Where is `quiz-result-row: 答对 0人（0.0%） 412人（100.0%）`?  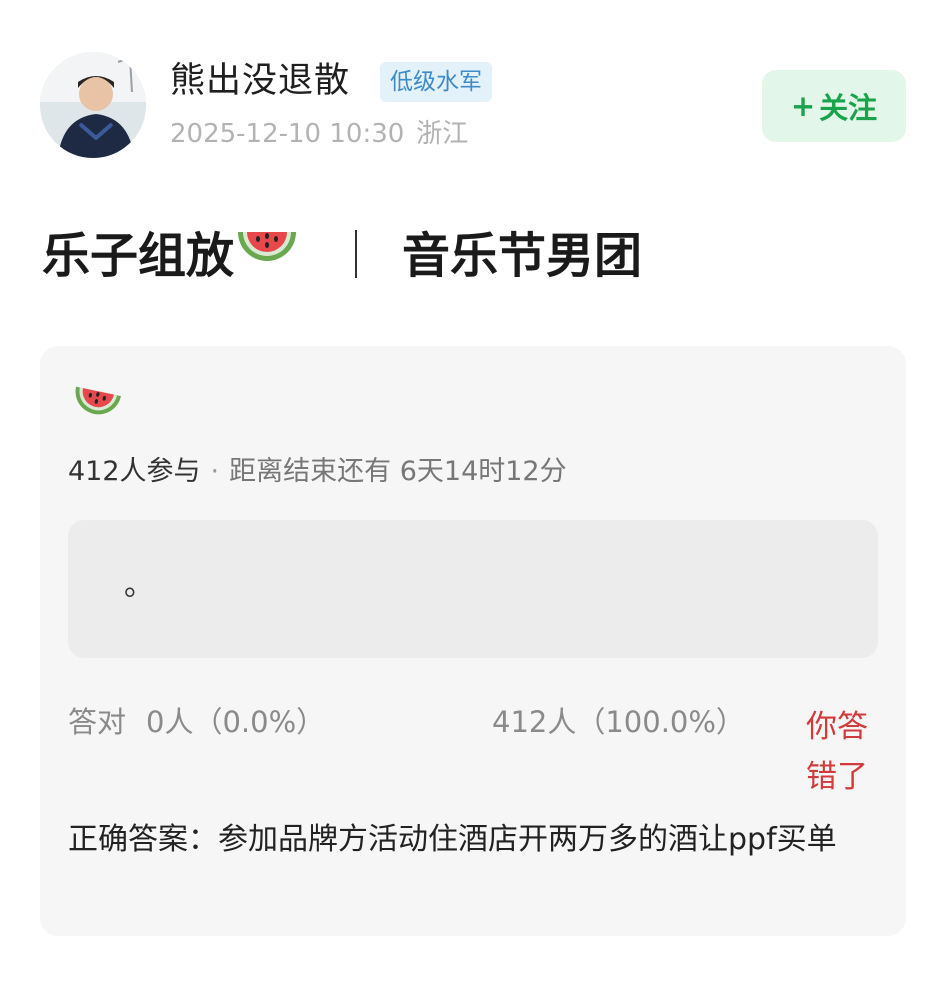
quiz-result-row: 答对 0人（0.0%） 412人（100.0%） is located at coordinates (473, 722).